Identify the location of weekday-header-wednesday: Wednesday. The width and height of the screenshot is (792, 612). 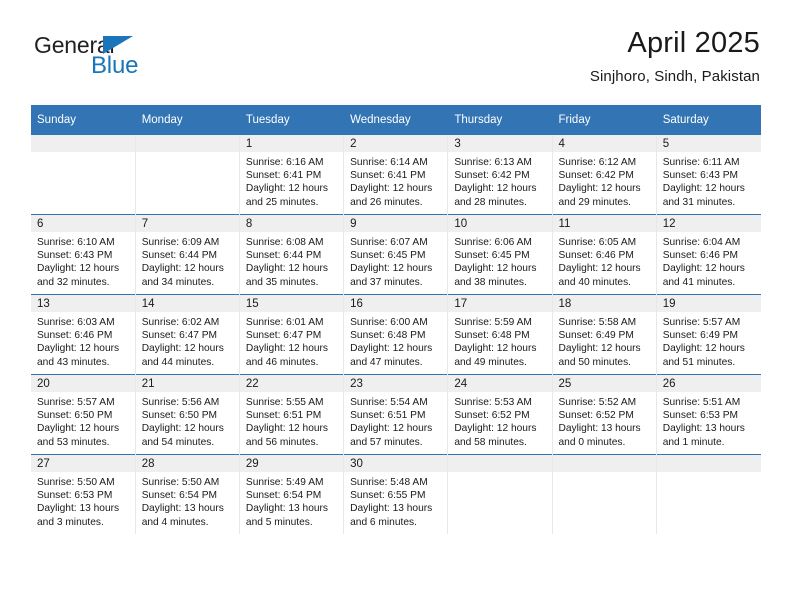
(396, 120).